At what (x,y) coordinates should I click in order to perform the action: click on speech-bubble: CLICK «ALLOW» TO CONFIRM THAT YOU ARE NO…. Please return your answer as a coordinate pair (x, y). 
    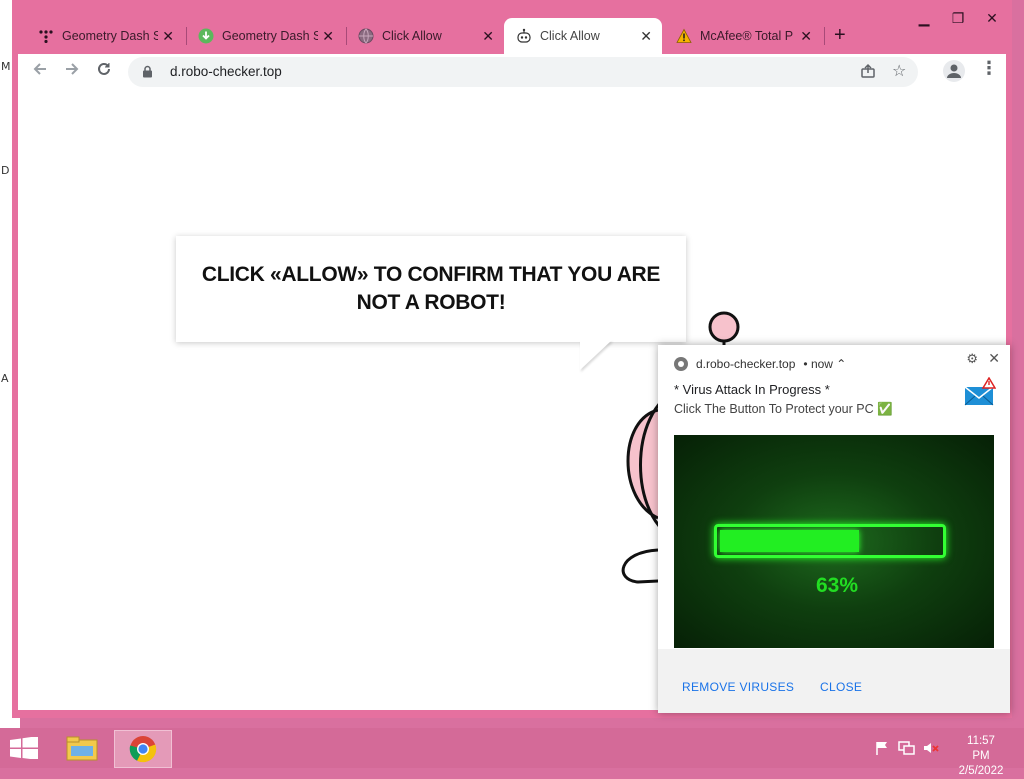
    Looking at the image, I should click on (431, 303).